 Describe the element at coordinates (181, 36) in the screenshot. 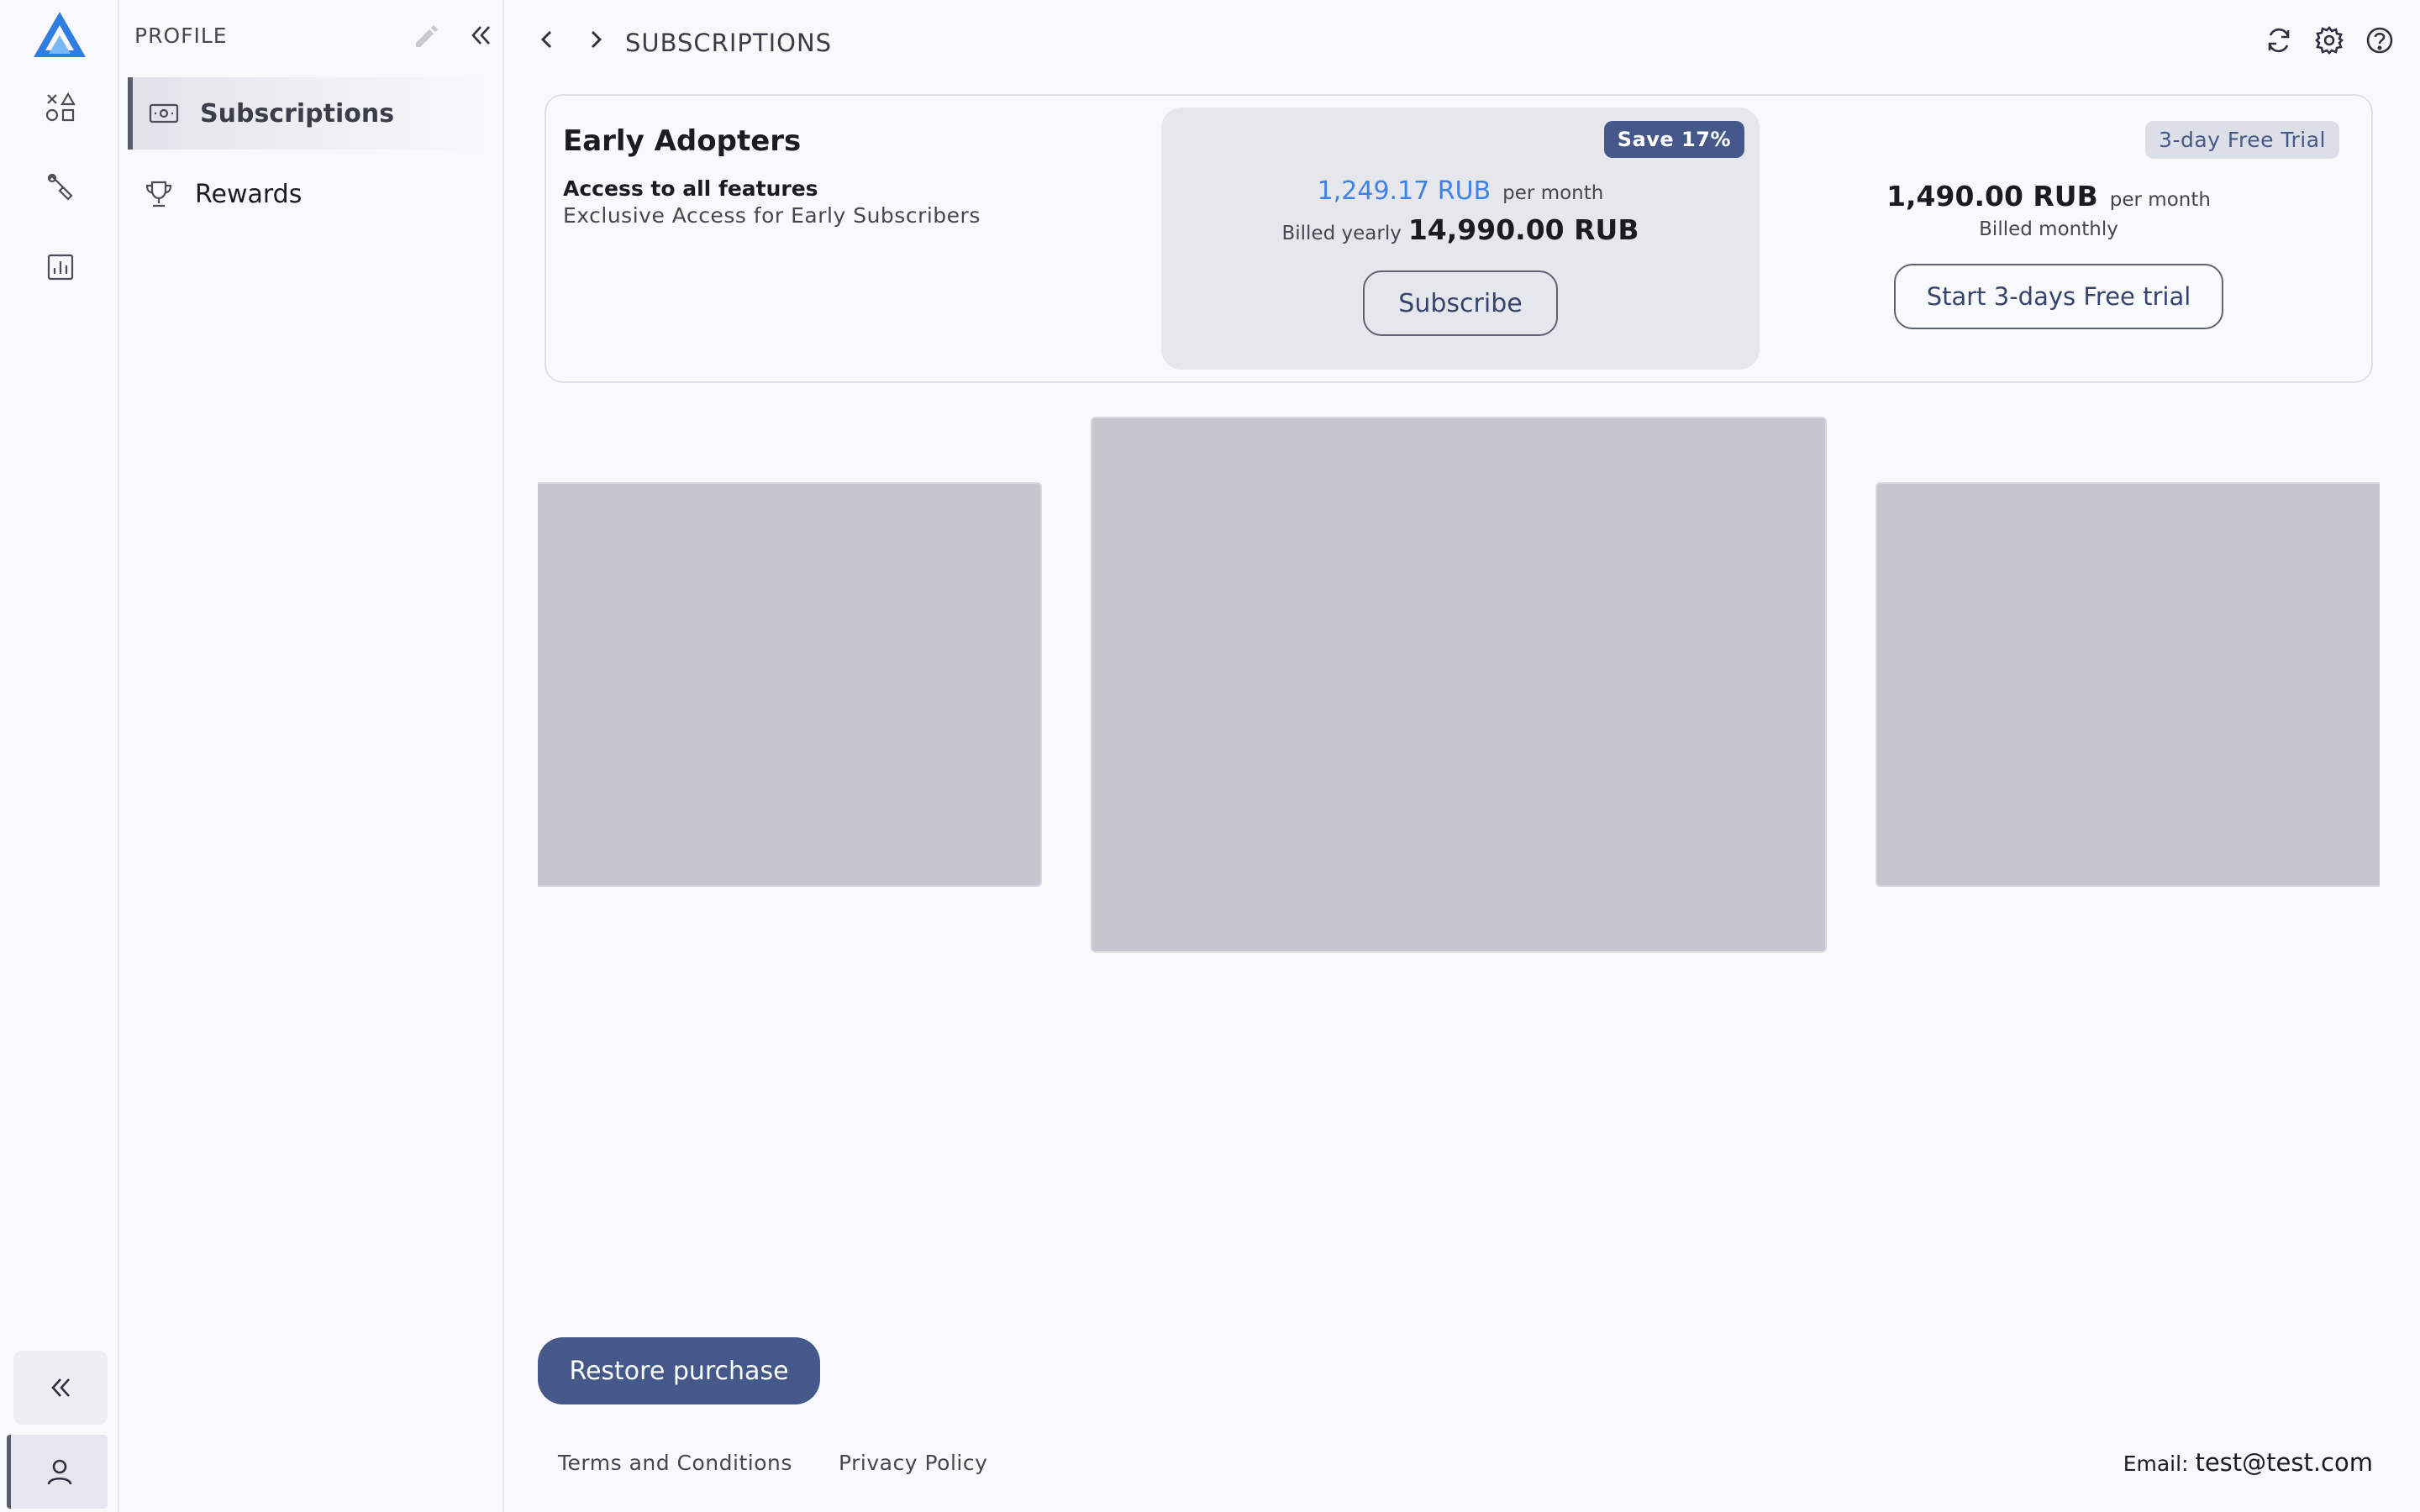

I see `panel-title: PROFILE` at that location.